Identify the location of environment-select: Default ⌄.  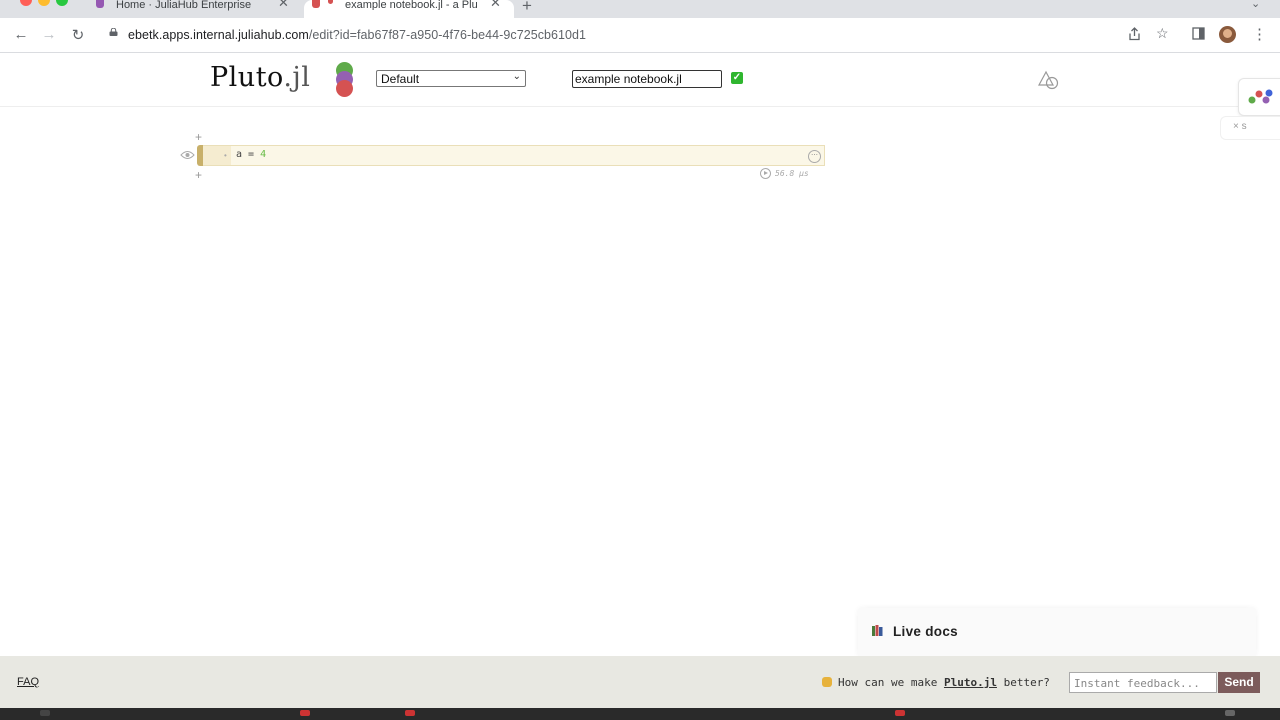
(451, 78).